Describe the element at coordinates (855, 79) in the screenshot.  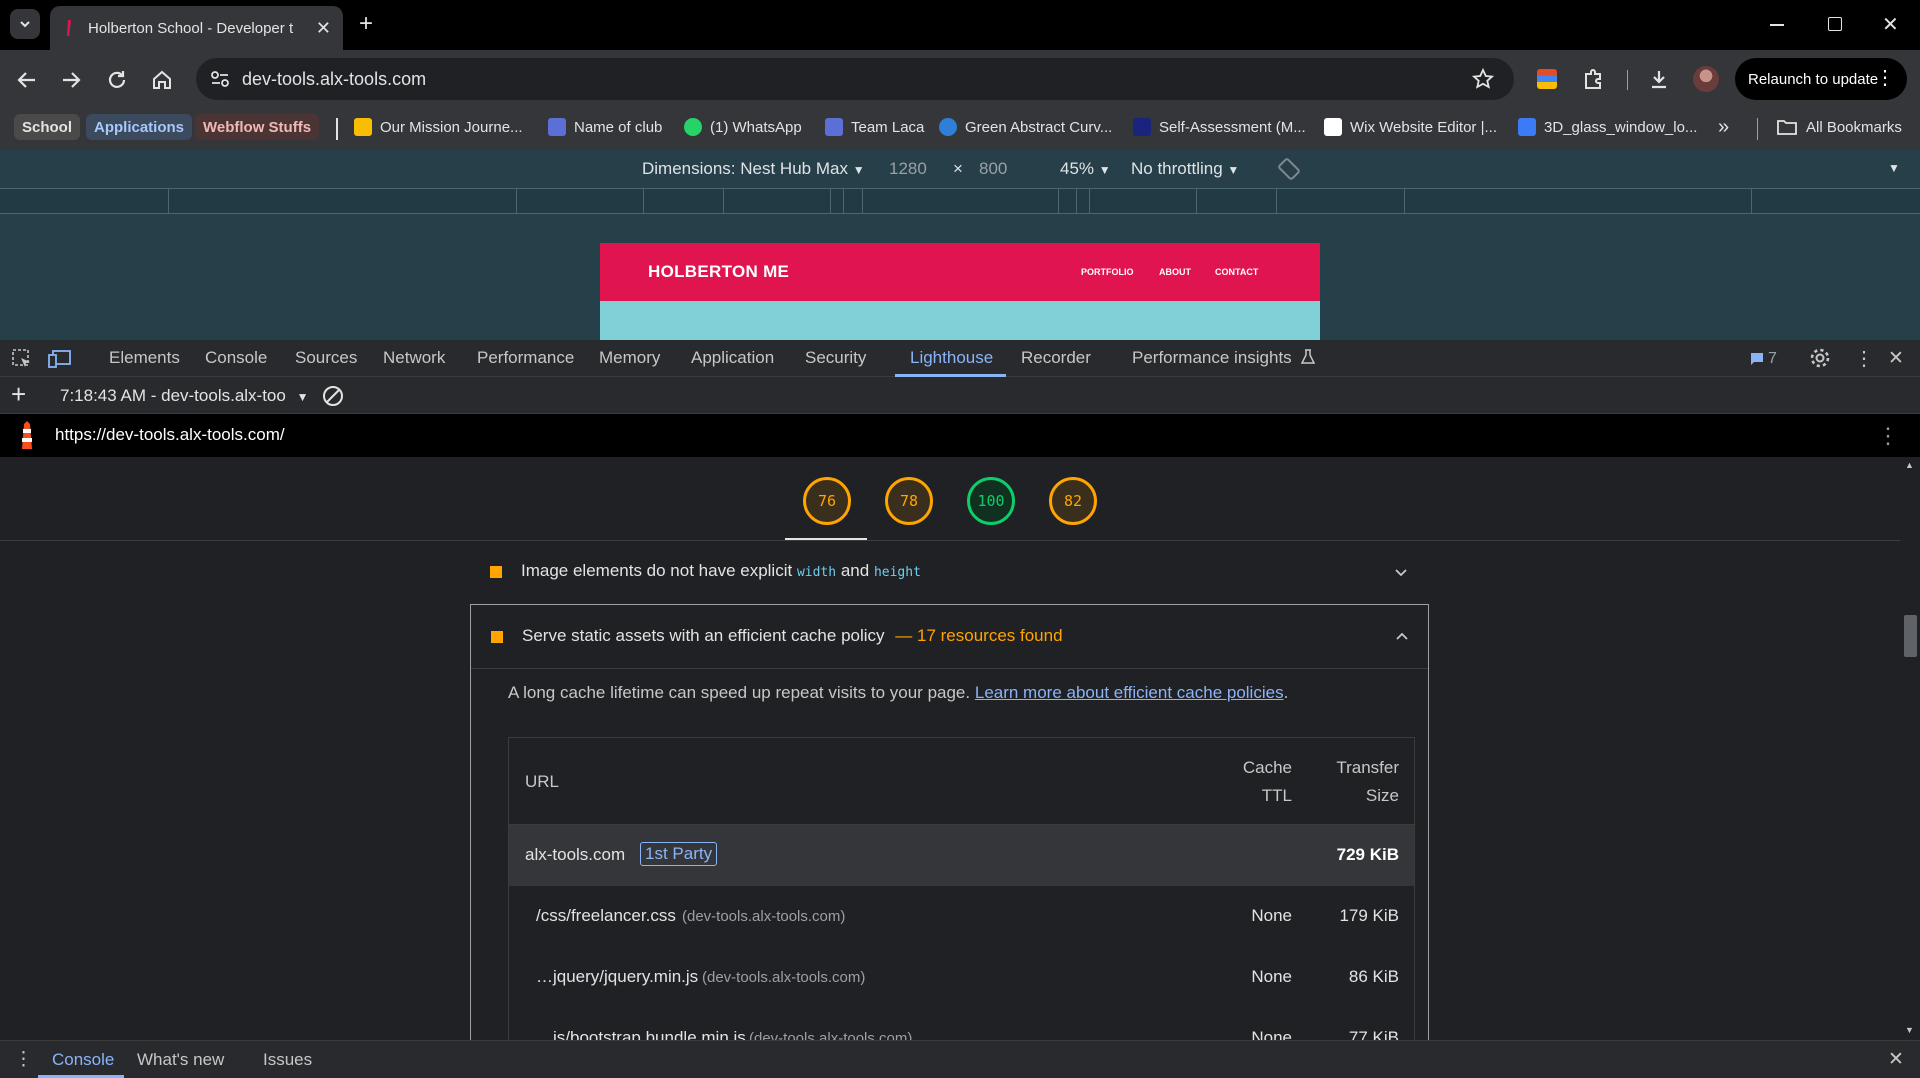
I see `address-bar: dev-tools.alx-tools.com` at that location.